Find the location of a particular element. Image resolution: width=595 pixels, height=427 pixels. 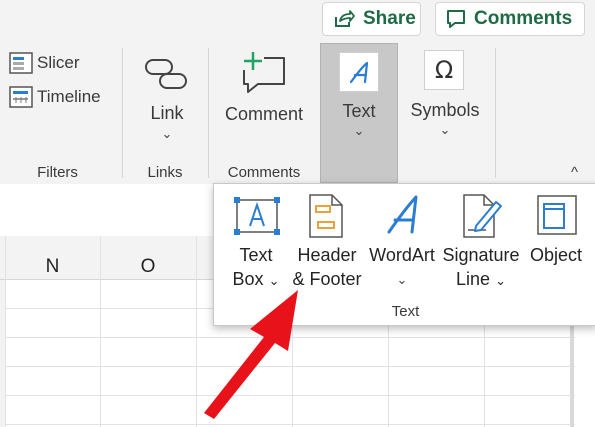

comments-group-label: Comments is located at coordinates (264, 172).